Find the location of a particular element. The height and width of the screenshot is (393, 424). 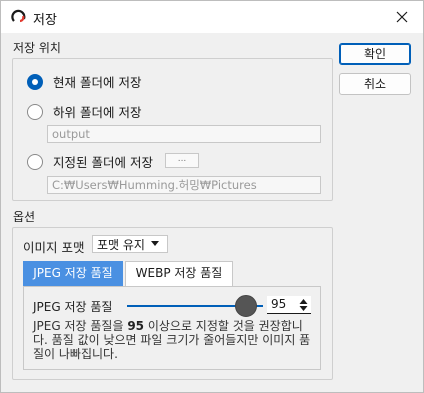

description-bold-value: 95 is located at coordinates (136, 326).